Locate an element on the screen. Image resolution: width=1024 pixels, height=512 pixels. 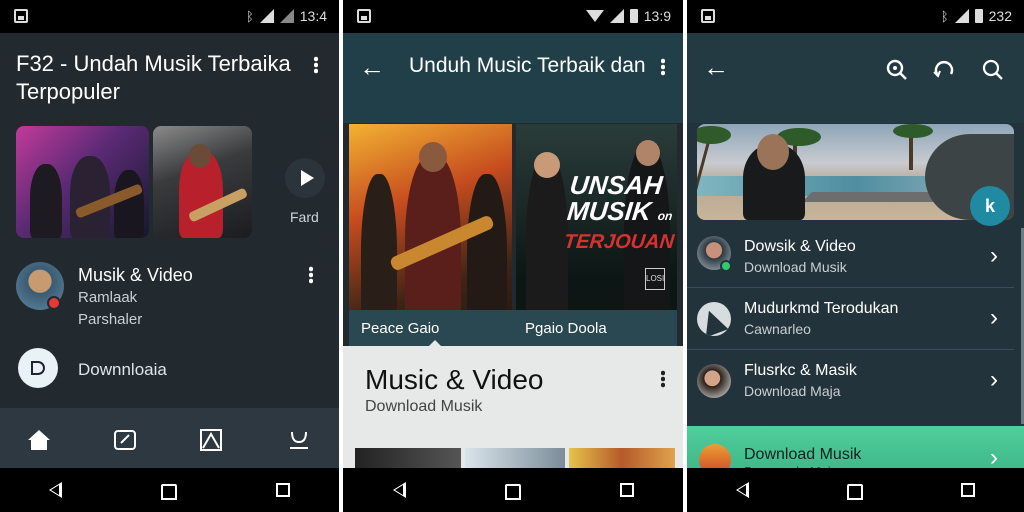
video-thumbnail-guitarist is located at coordinates (202, 182).